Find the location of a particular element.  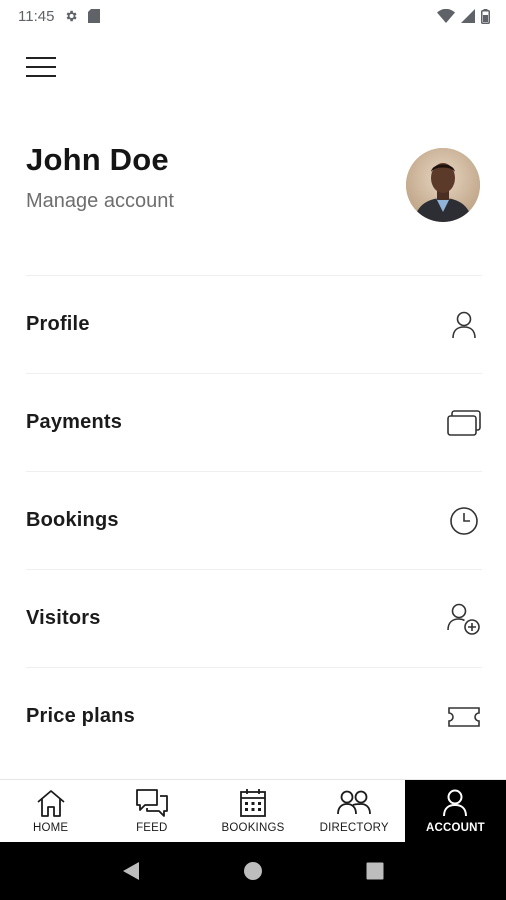

menu-item-price-plans: Price plans is located at coordinates (254, 716).